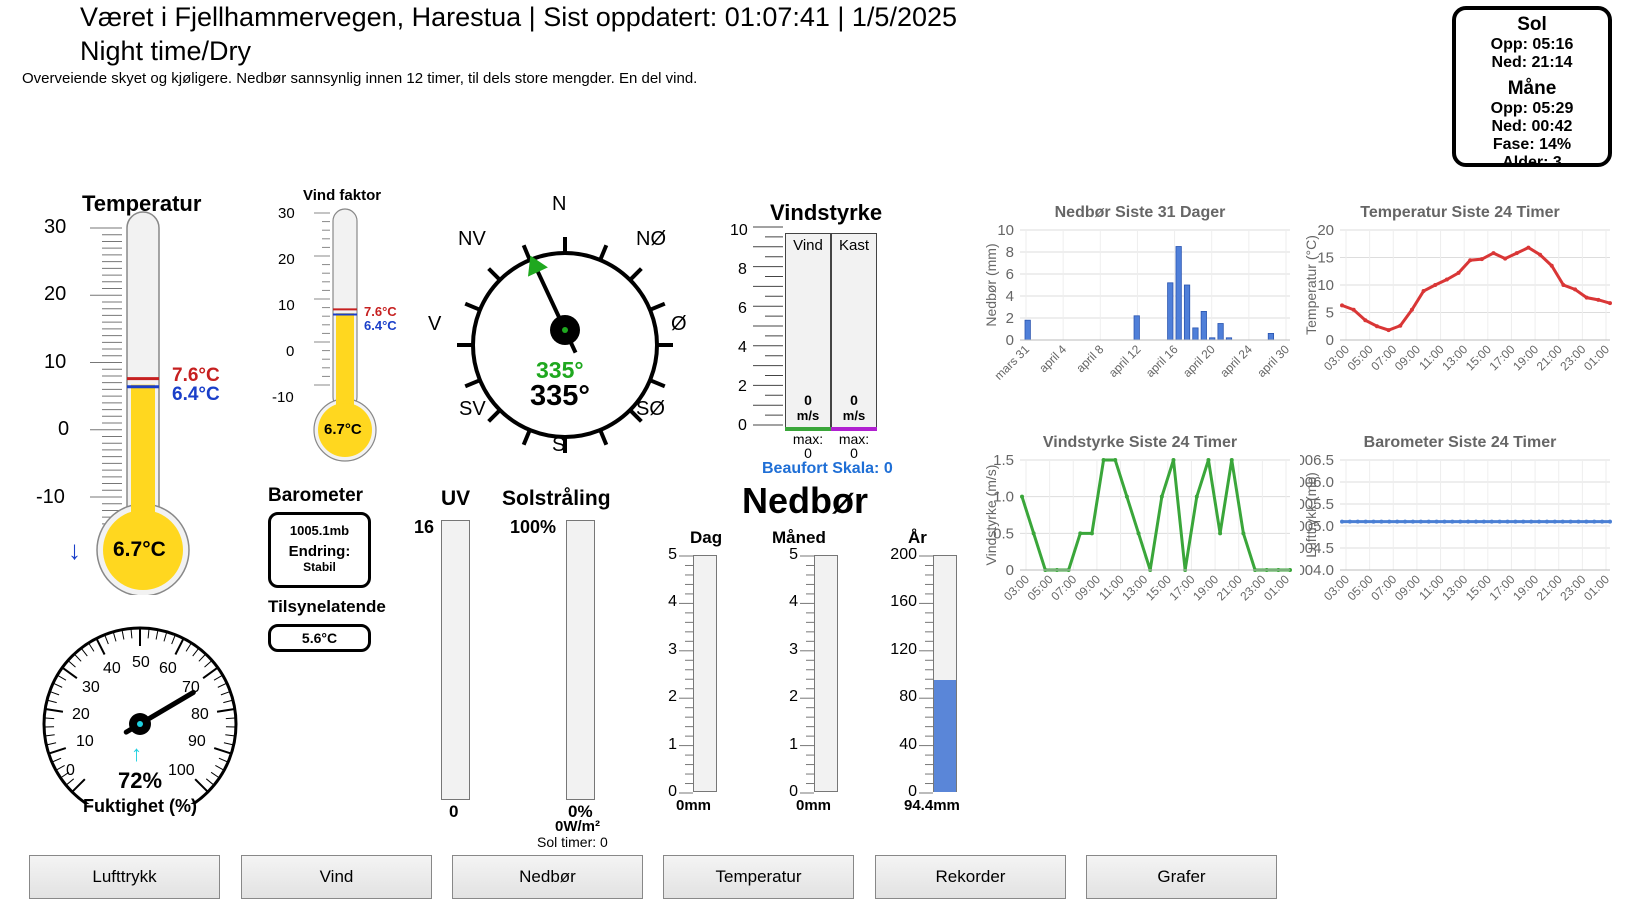 This screenshot has height=899, width=1641. I want to click on y-tick-label: 8, so click(1010, 252).